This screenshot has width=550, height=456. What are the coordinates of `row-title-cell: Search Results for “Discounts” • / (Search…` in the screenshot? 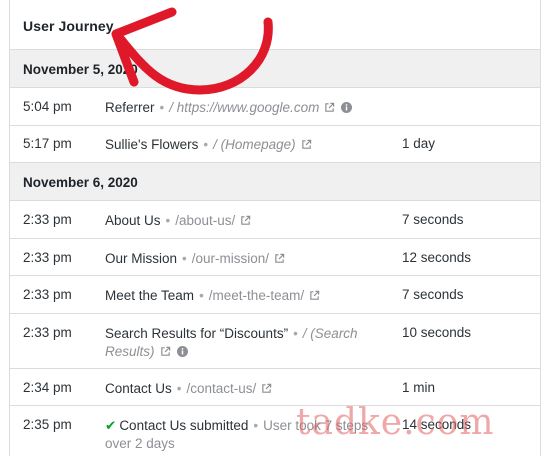 It's located at (250, 343).